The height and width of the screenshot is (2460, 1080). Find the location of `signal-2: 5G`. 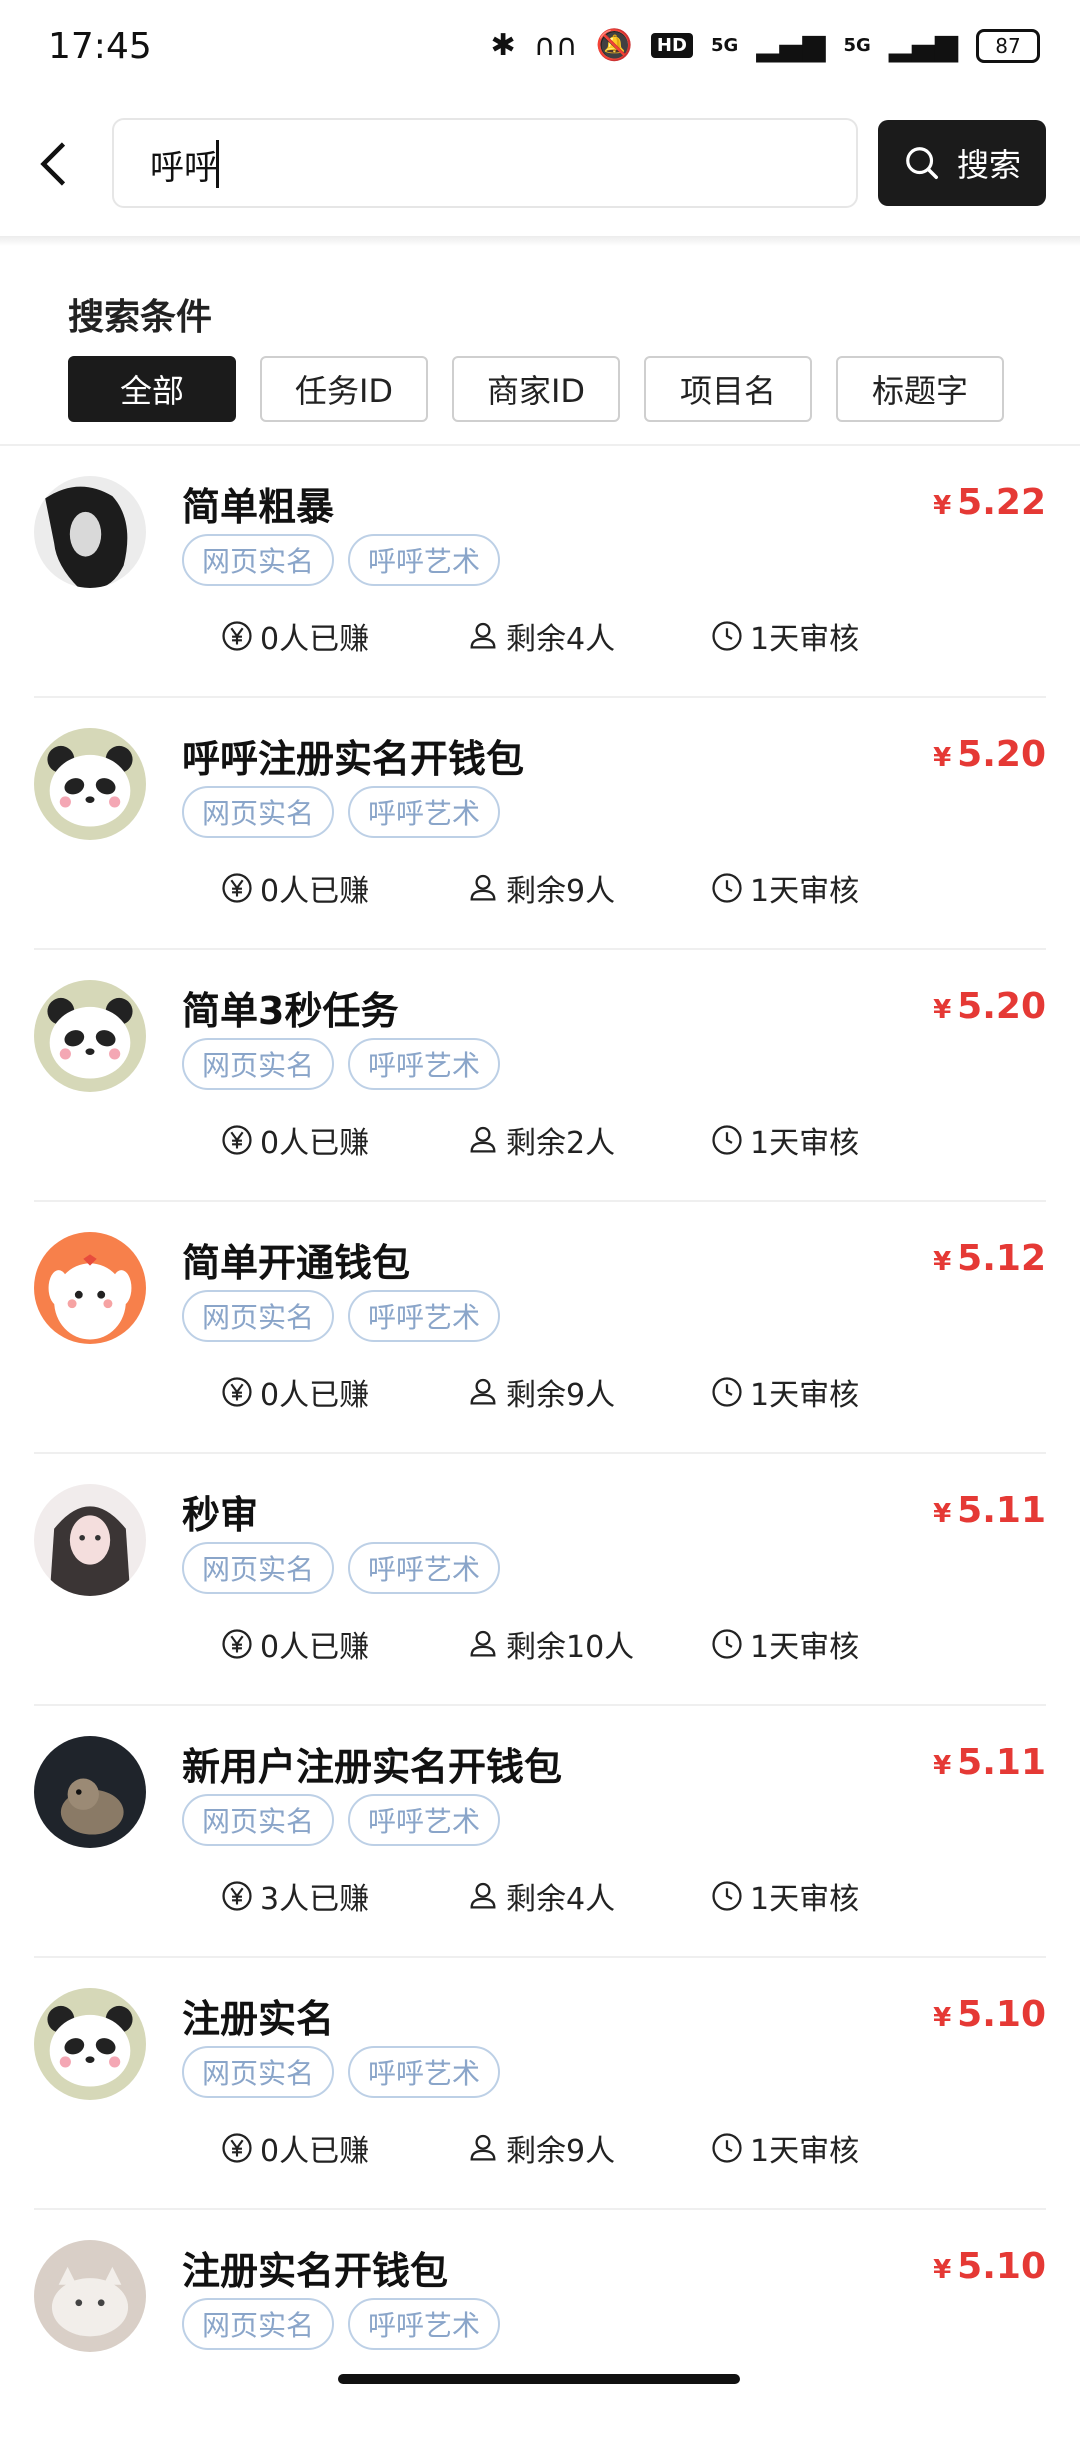

signal-2: 5G is located at coordinates (857, 45).